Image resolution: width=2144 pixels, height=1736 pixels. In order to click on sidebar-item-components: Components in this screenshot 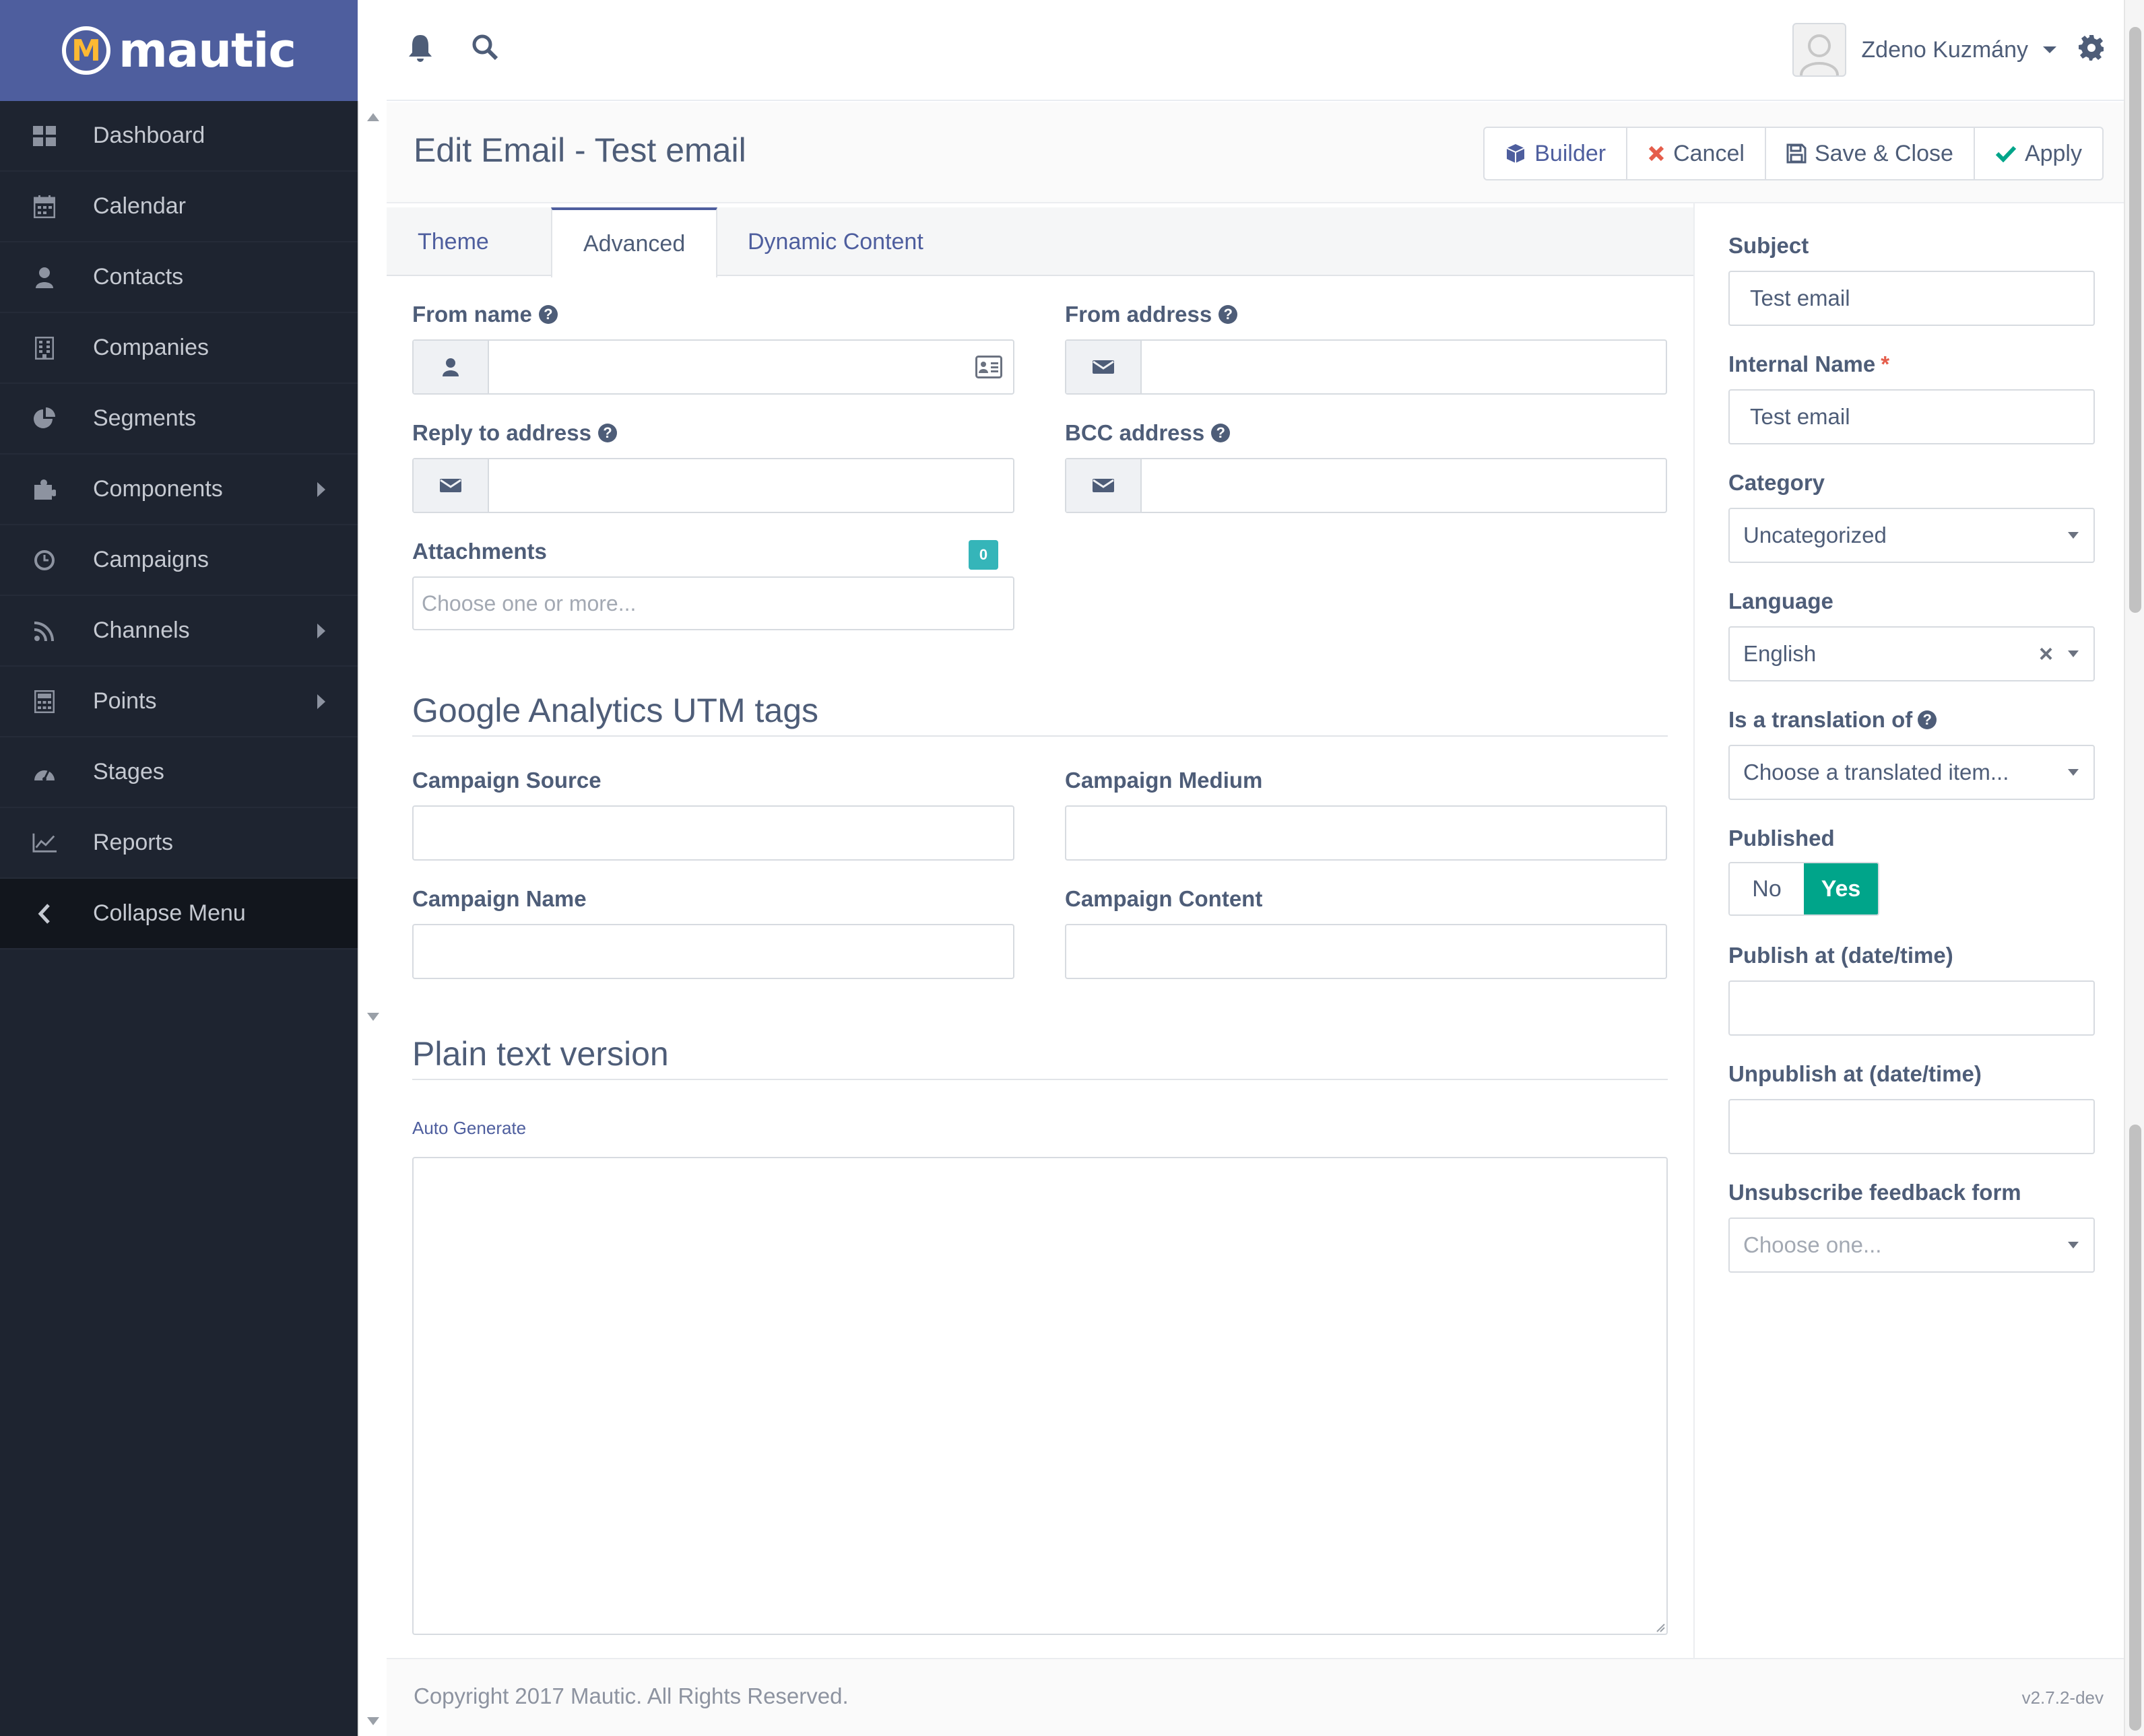, I will do `click(179, 490)`.